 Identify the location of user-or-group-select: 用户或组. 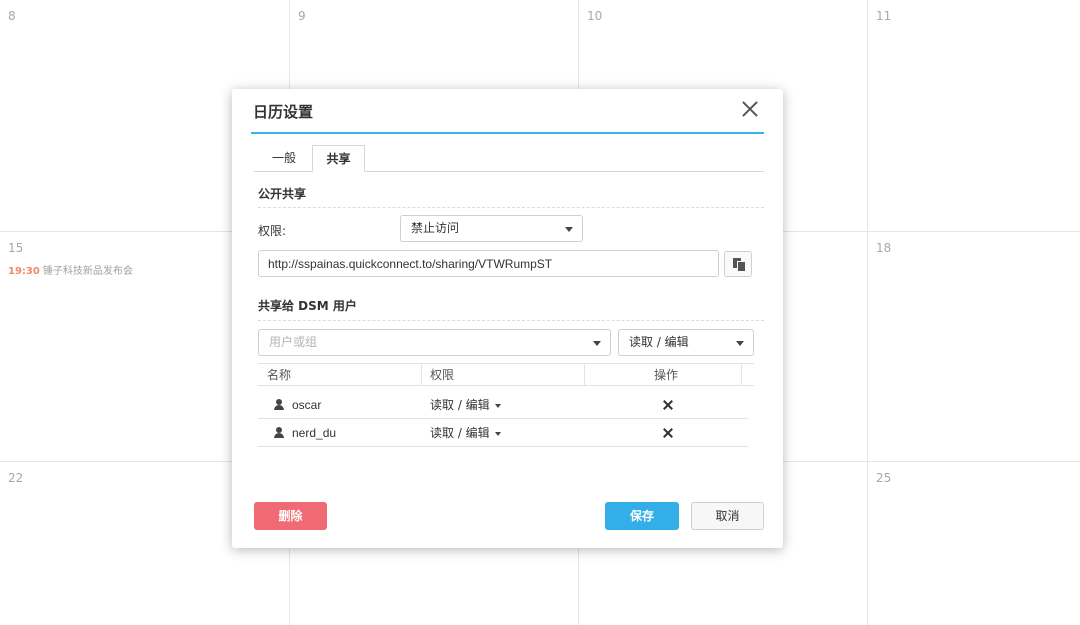
(434, 342).